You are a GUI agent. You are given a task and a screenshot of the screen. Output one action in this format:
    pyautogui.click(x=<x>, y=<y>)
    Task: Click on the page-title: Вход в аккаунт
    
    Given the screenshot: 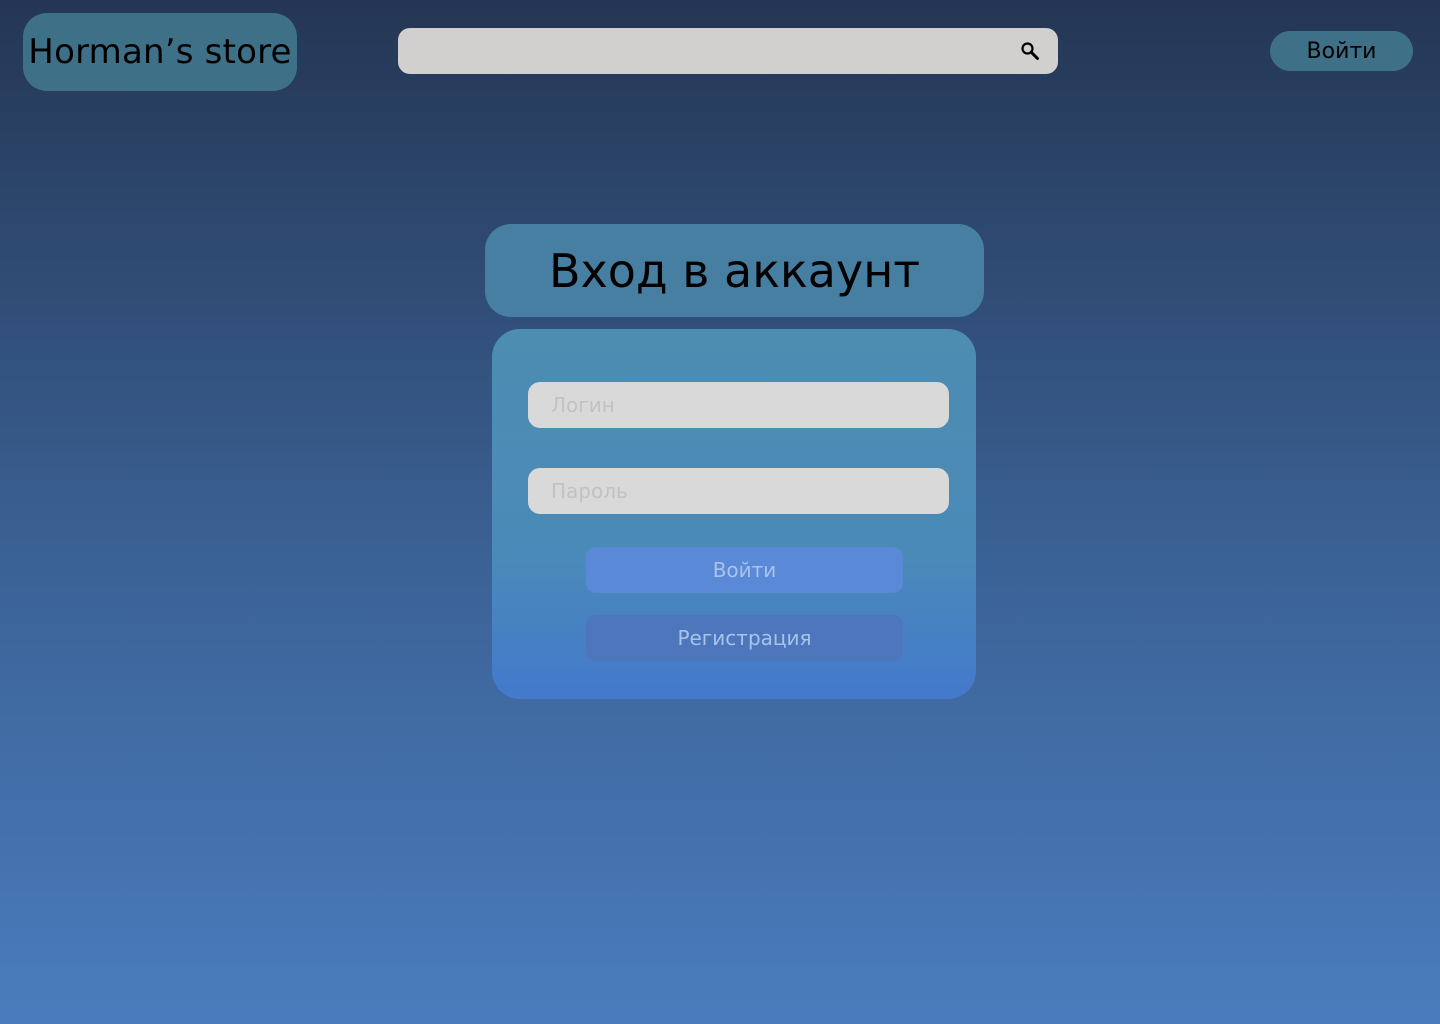 What is the action you would take?
    pyautogui.click(x=734, y=270)
    